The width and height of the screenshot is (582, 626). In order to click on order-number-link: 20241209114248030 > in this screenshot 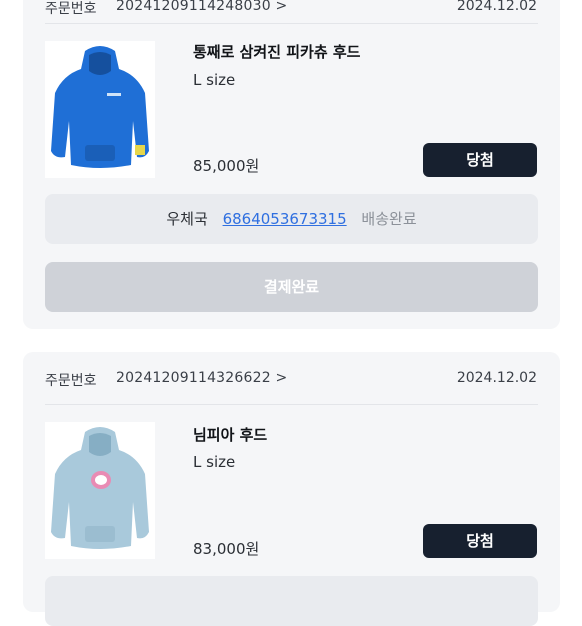, I will do `click(201, 7)`.